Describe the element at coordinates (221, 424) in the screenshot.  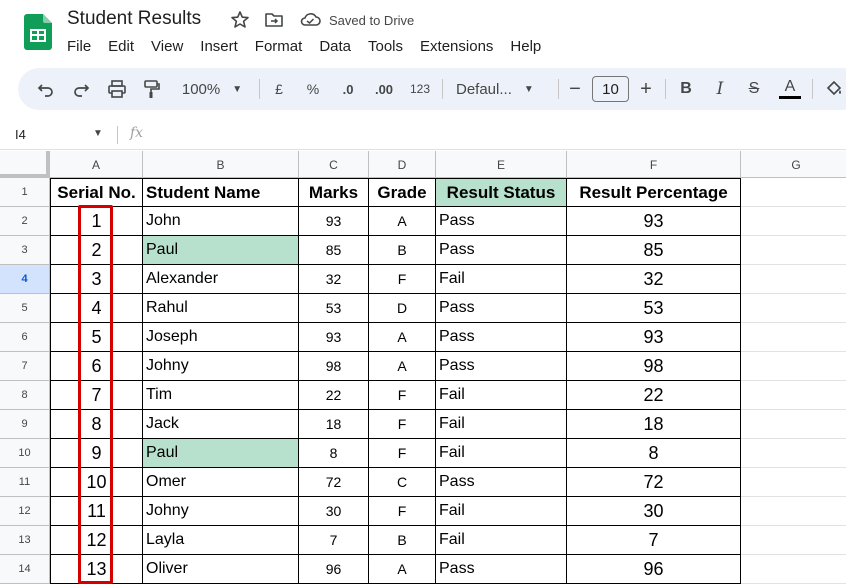
I see `cell-name: Jack` at that location.